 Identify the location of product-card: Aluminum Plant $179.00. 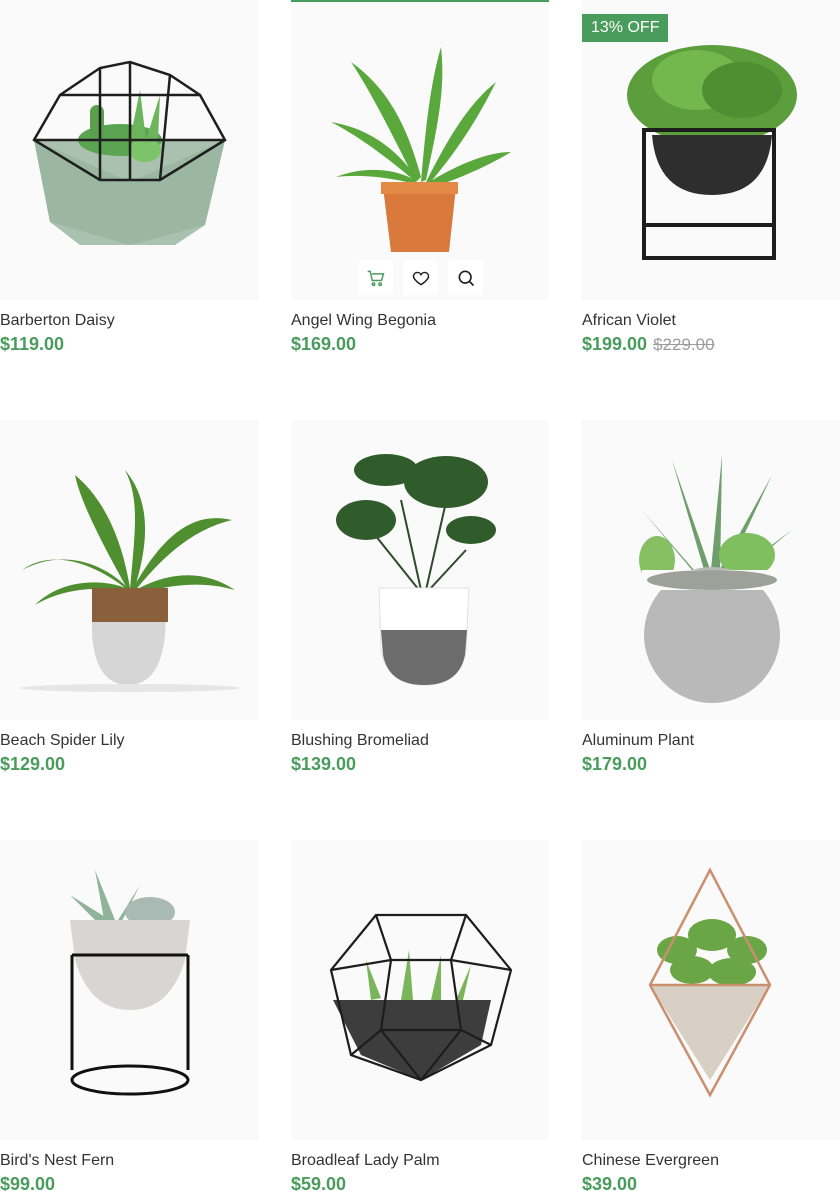
(711, 598).